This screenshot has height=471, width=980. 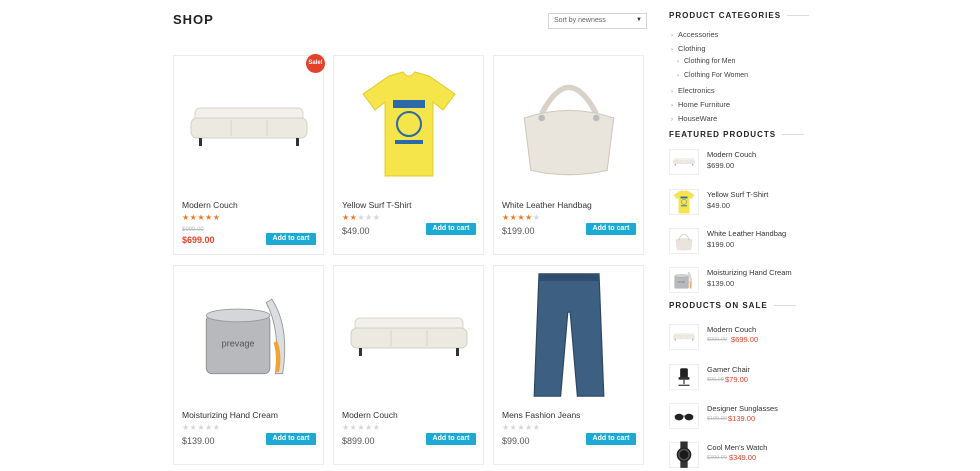 What do you see at coordinates (728, 369) in the screenshot?
I see `sale-name: Gamer Chair` at bounding box center [728, 369].